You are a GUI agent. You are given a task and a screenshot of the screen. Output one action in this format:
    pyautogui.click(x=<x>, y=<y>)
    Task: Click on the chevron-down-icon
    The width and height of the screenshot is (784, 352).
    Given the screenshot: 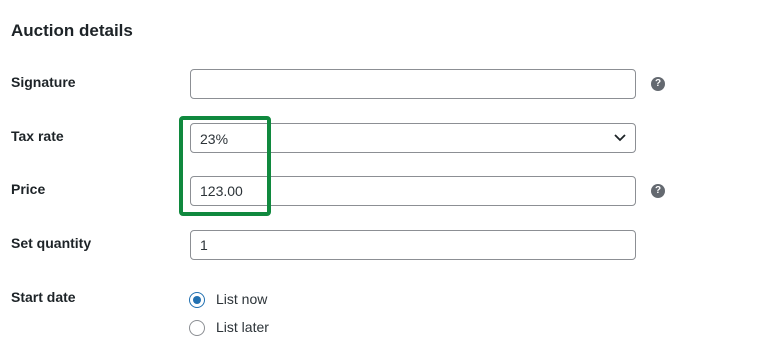 What is the action you would take?
    pyautogui.click(x=620, y=138)
    